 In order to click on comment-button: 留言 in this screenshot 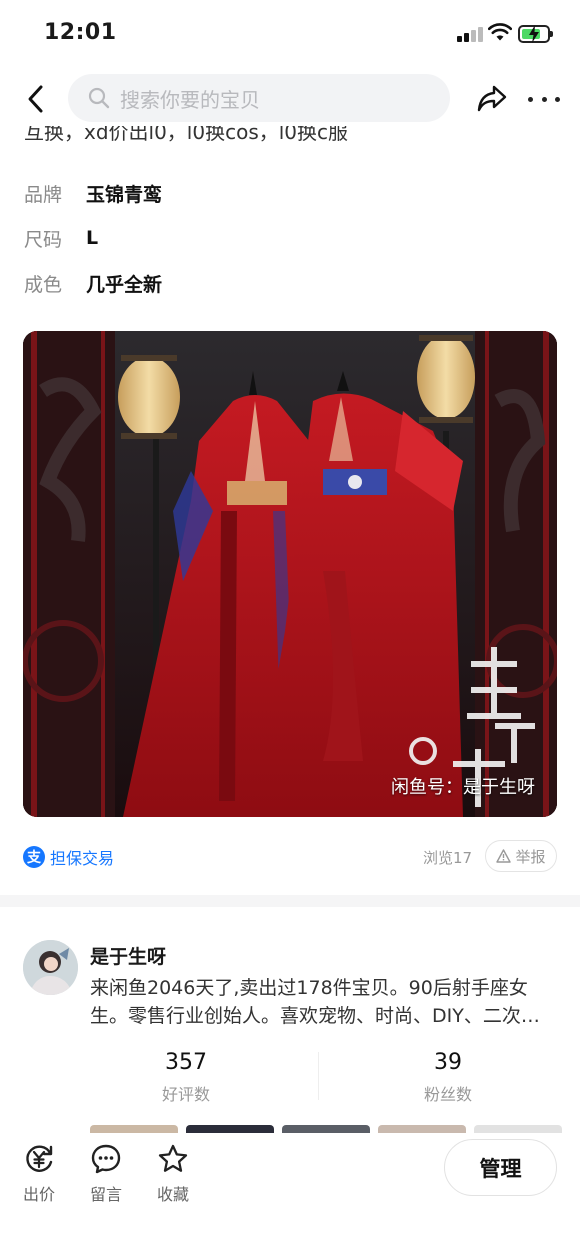, I will do `click(106, 1174)`.